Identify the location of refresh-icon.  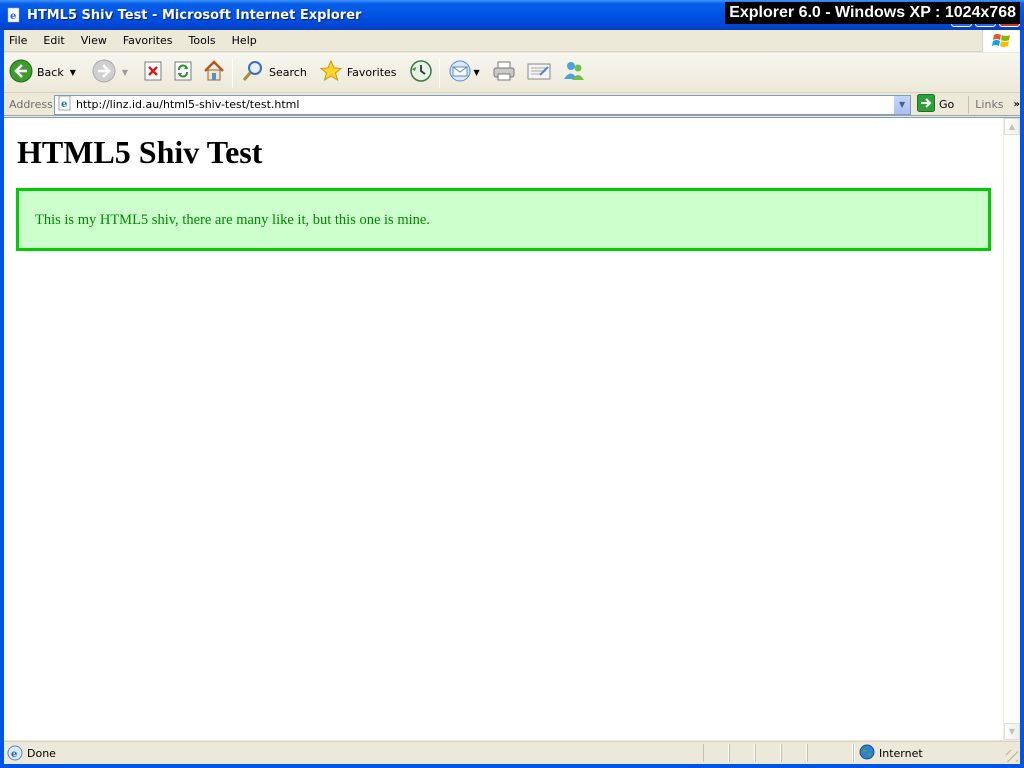
(183, 72).